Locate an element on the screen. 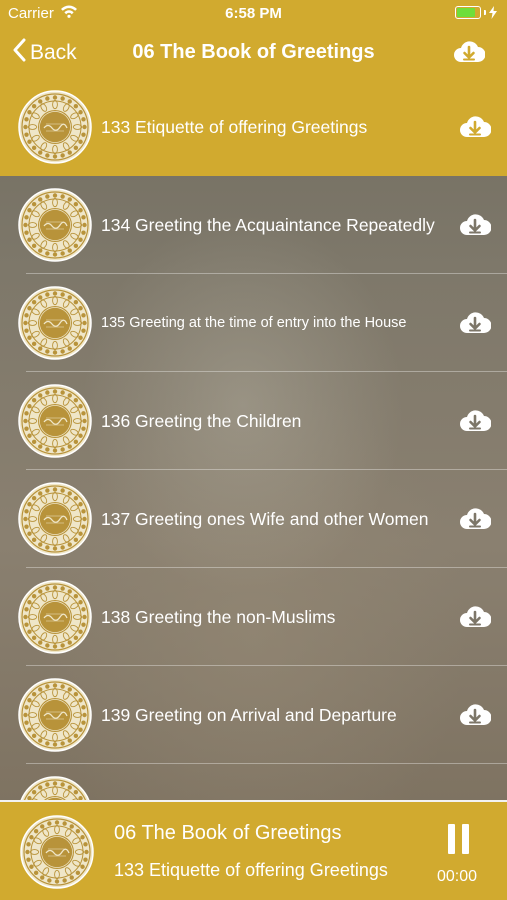 The height and width of the screenshot is (900, 507). list-item: 134 Greeting the Acquaintance Repeatedly is located at coordinates (253, 225).